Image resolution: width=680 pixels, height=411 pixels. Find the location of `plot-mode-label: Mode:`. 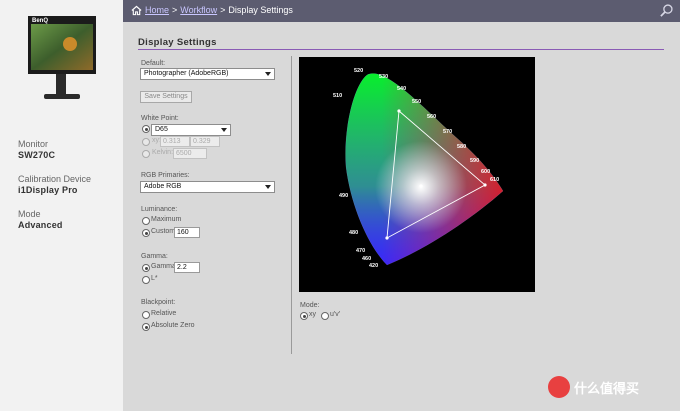

plot-mode-label: Mode: is located at coordinates (310, 305).